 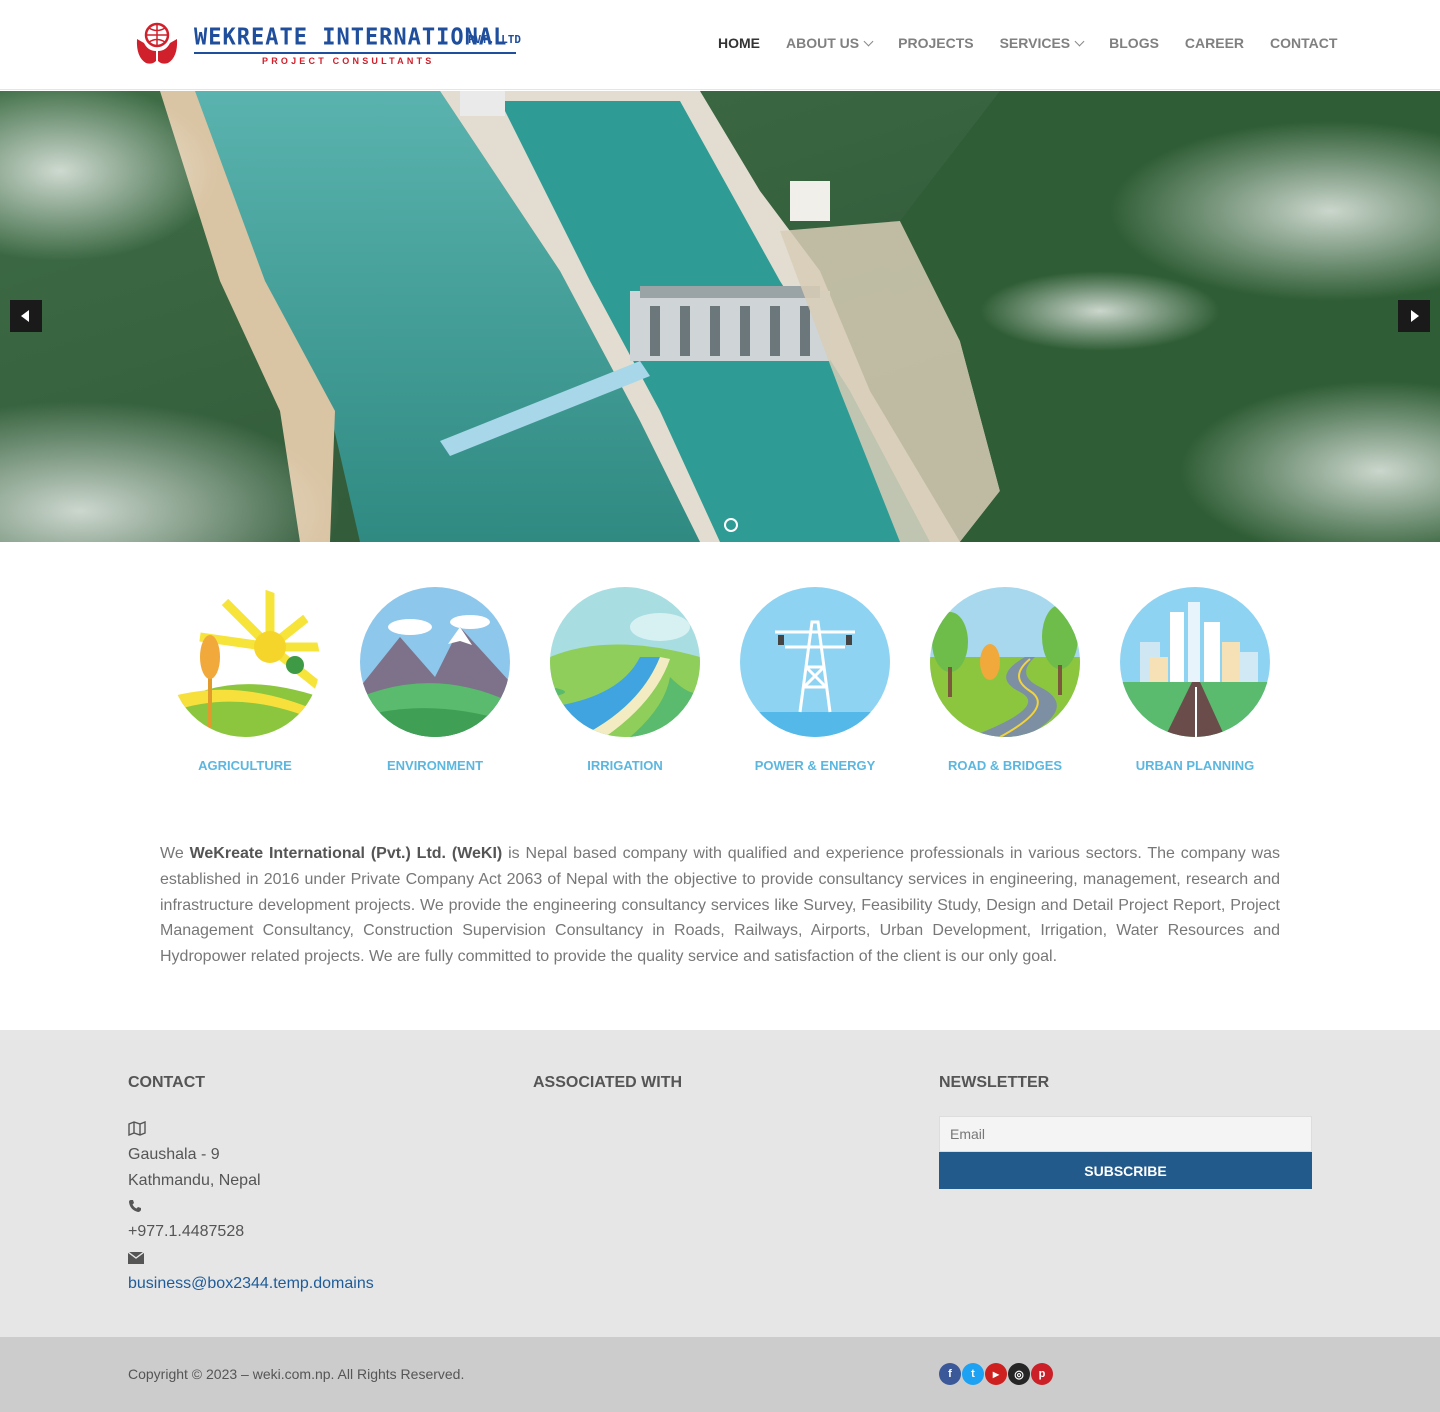 What do you see at coordinates (608, 1082) in the screenshot?
I see `footer-associated-heading: ASSOCIATED WITH` at bounding box center [608, 1082].